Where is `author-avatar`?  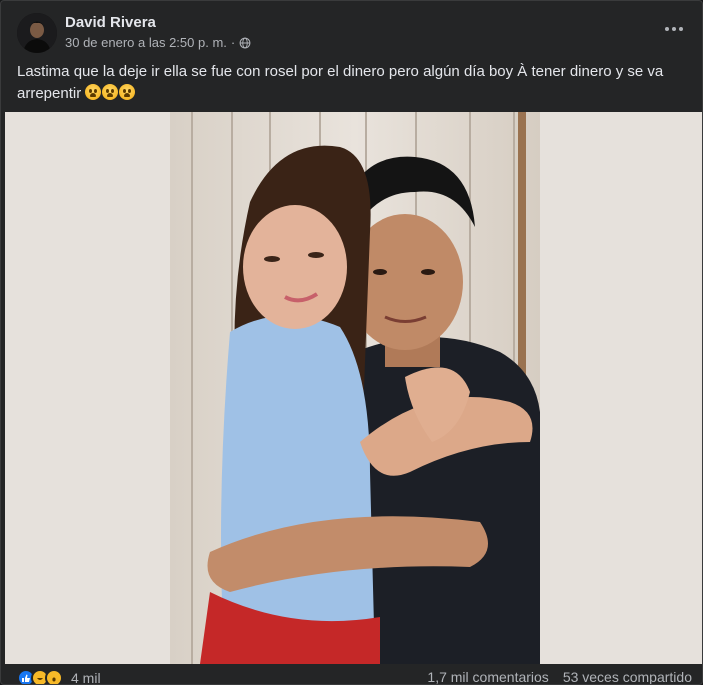
author-avatar is located at coordinates (37, 33).